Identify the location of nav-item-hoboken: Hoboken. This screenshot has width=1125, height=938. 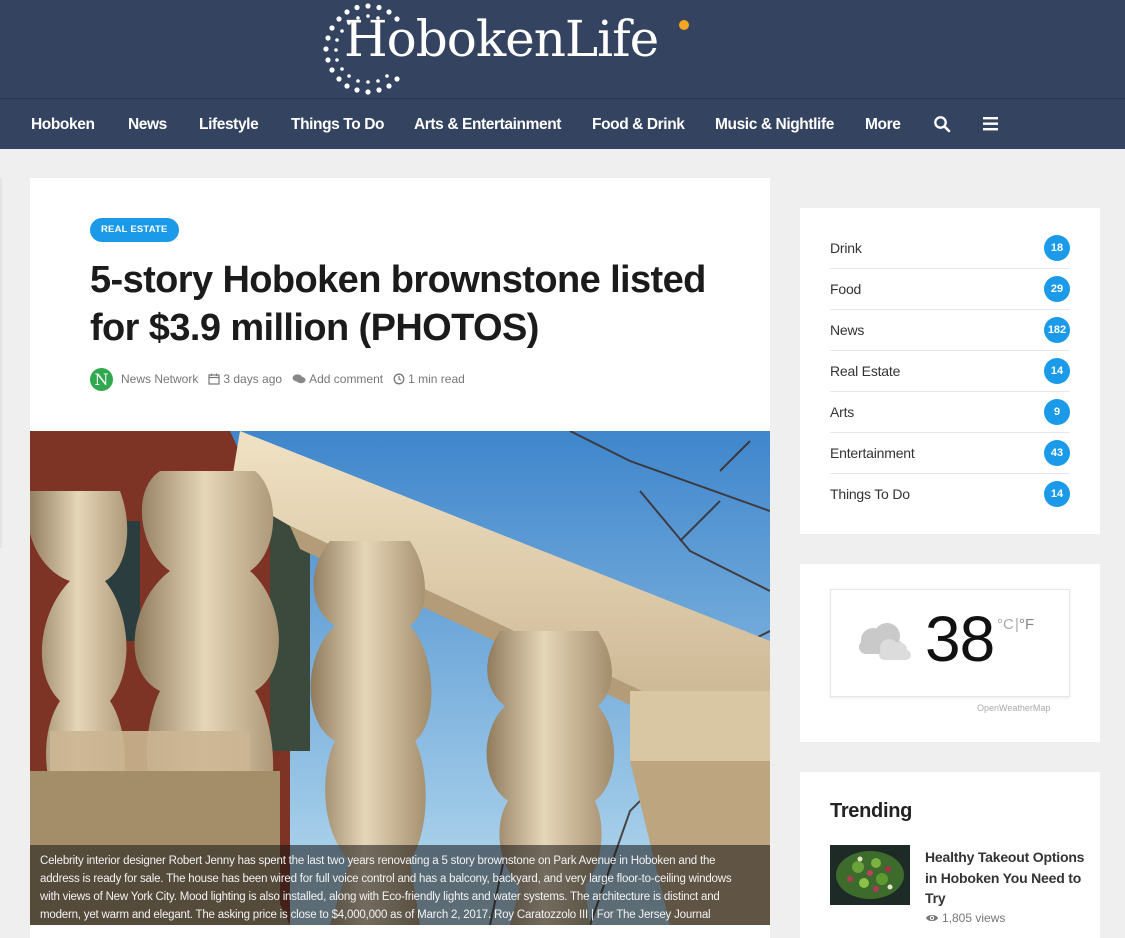
(63, 124).